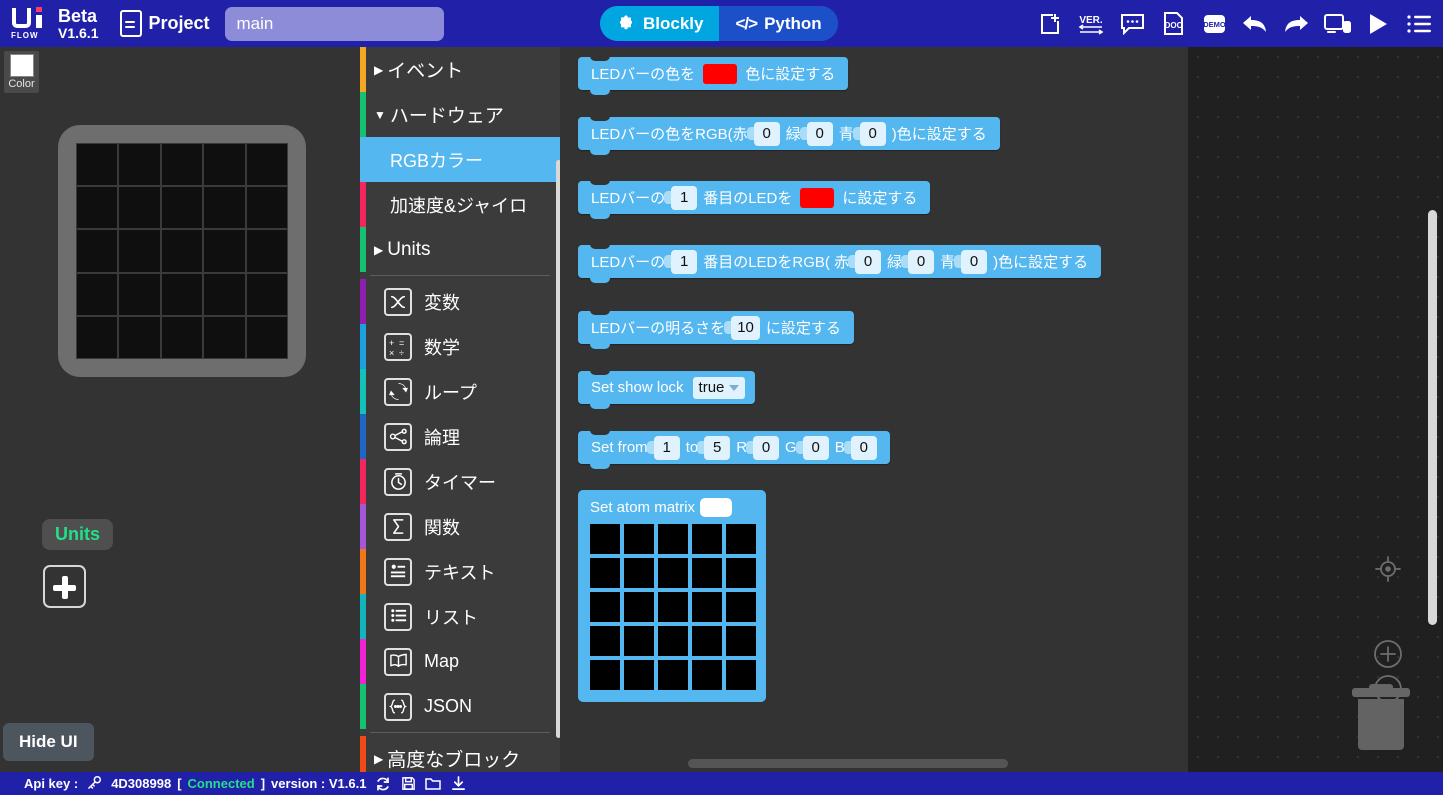 This screenshot has width=1443, height=795. I want to click on project-name-input, so click(334, 23).